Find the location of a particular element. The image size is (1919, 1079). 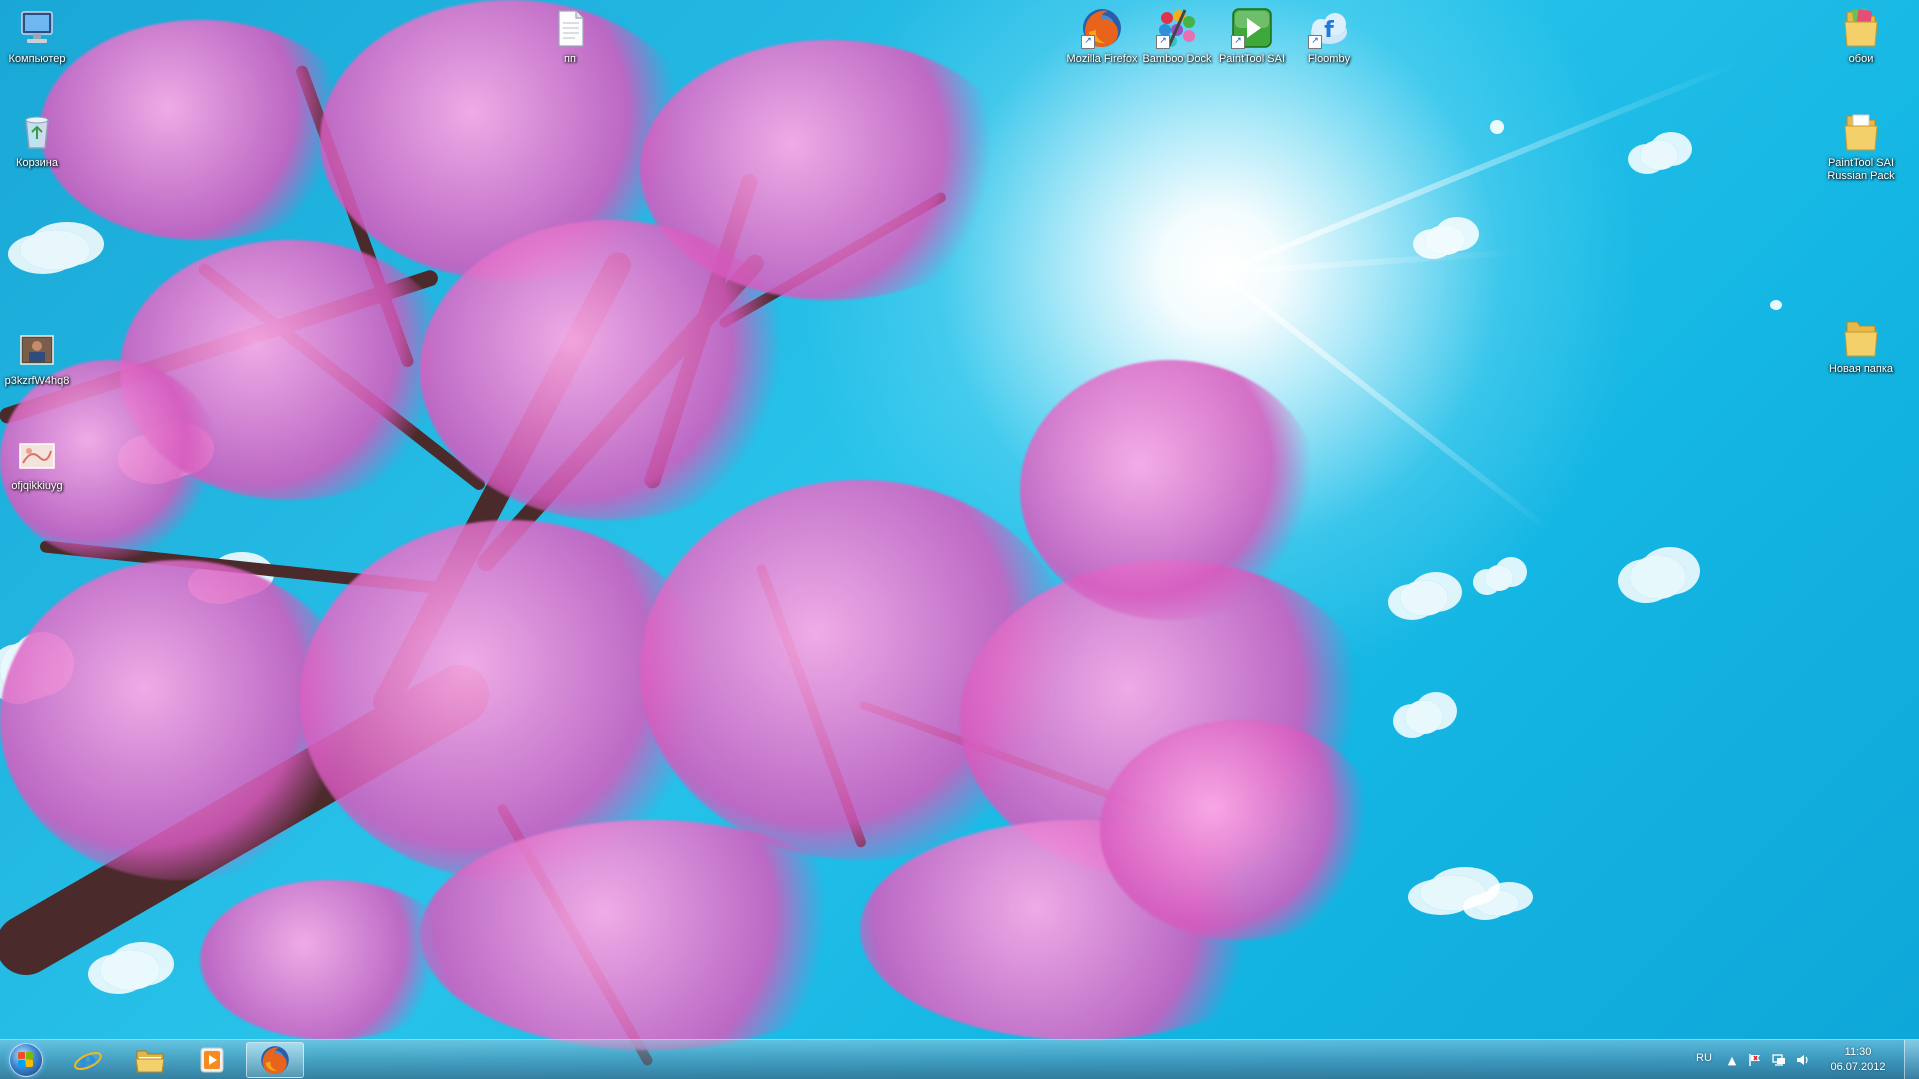

desktop-icon-recycle-bin: Корзина is located at coordinates (39, 140).